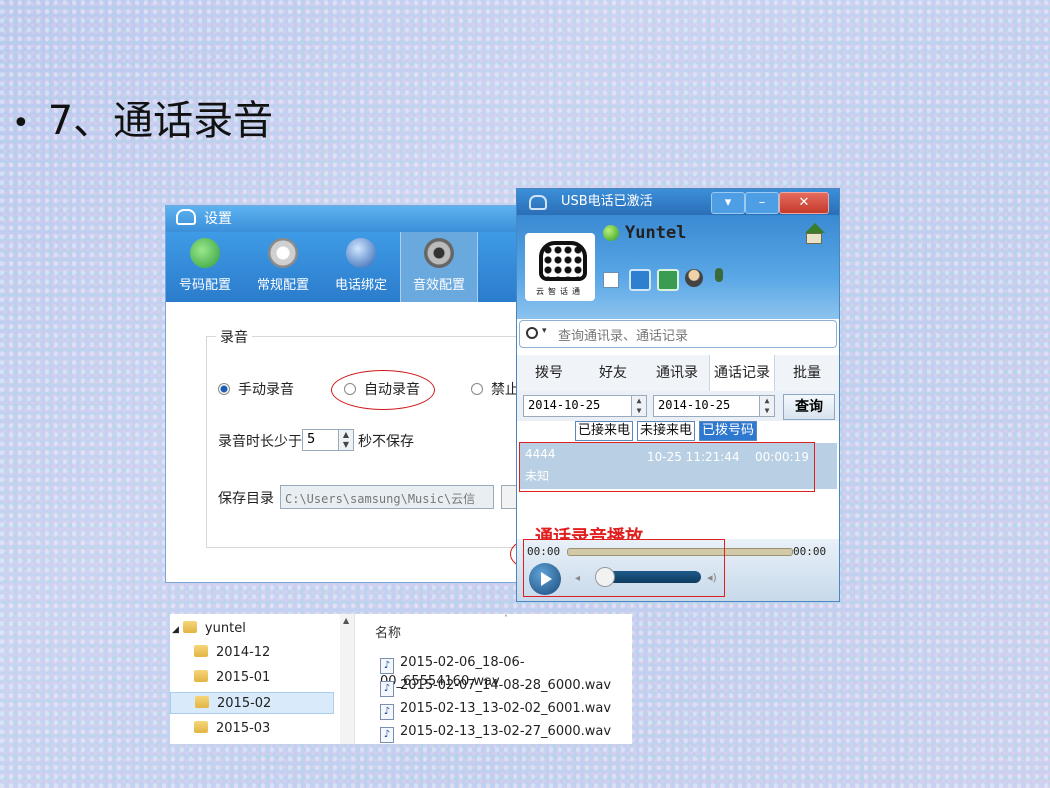 The image size is (1050, 788). What do you see at coordinates (224, 389) in the screenshot?
I see `radio-selected-icon` at bounding box center [224, 389].